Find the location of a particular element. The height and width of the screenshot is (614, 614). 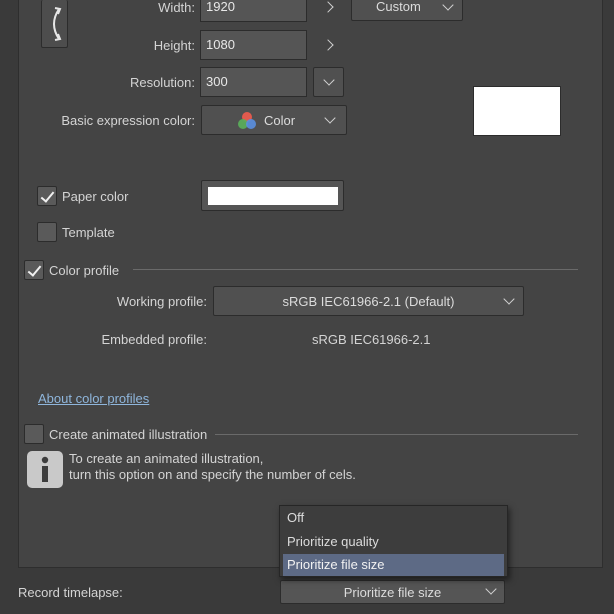

expression-color-value: Color is located at coordinates (280, 120).